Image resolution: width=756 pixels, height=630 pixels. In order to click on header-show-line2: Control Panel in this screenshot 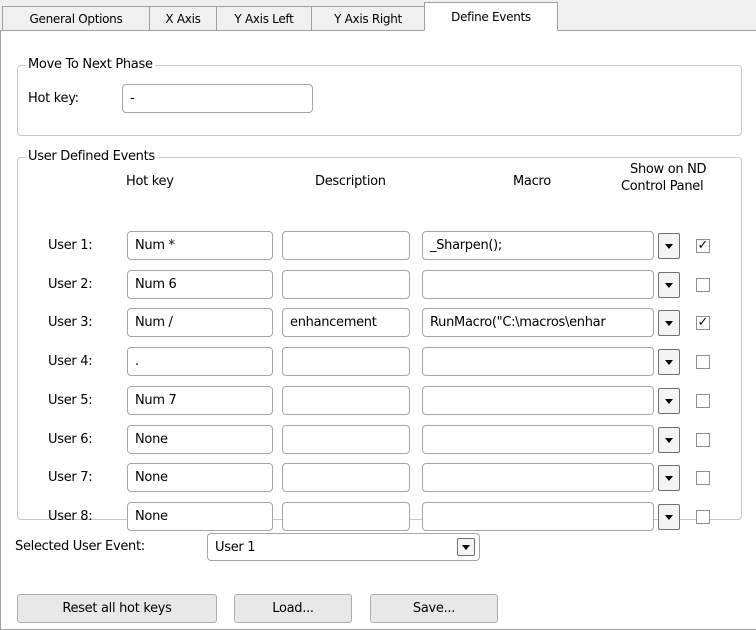, I will do `click(662, 186)`.